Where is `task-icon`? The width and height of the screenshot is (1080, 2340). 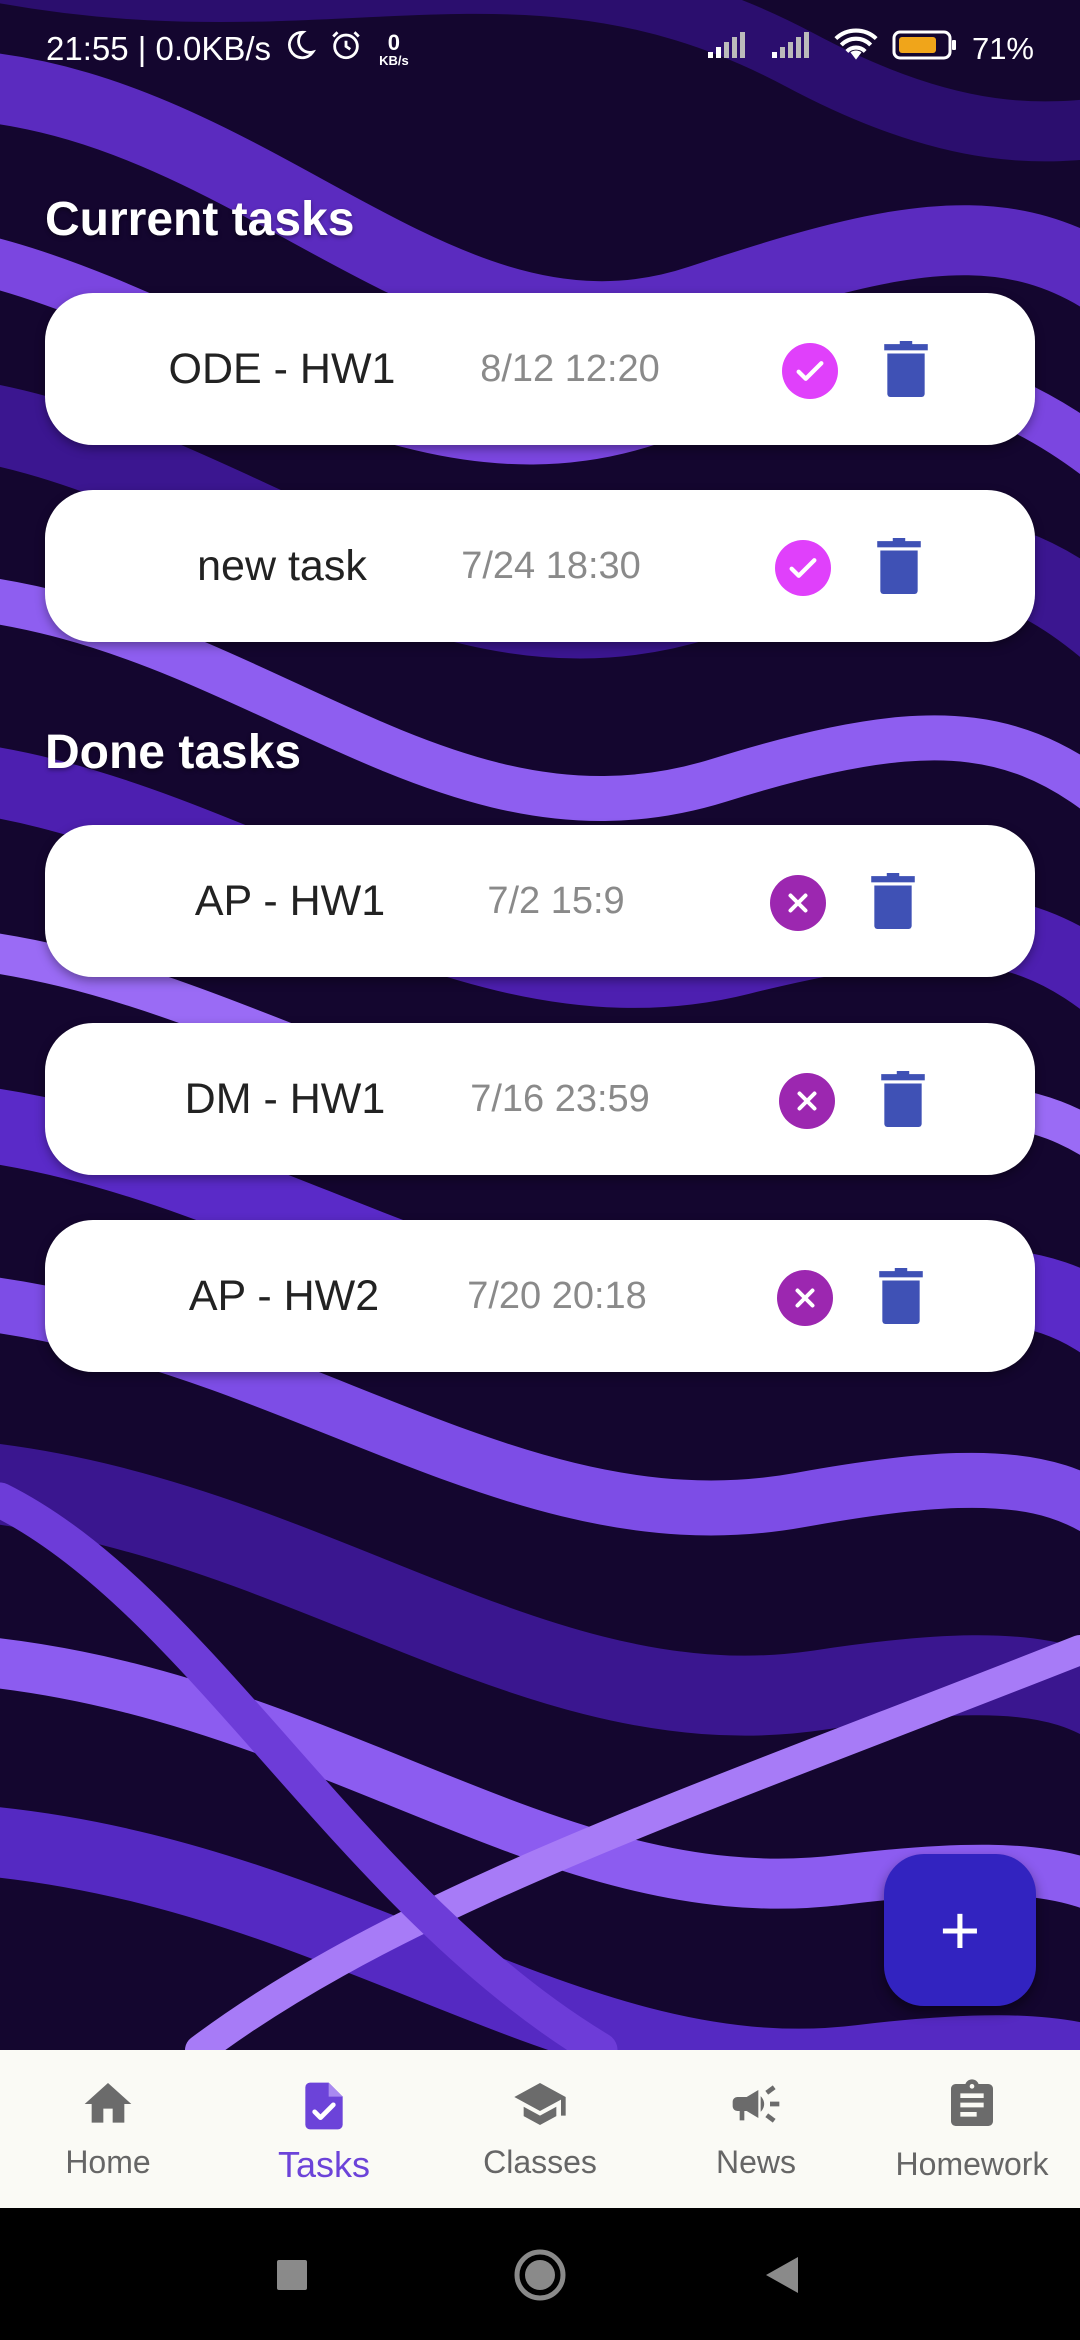
task-icon is located at coordinates (324, 2106).